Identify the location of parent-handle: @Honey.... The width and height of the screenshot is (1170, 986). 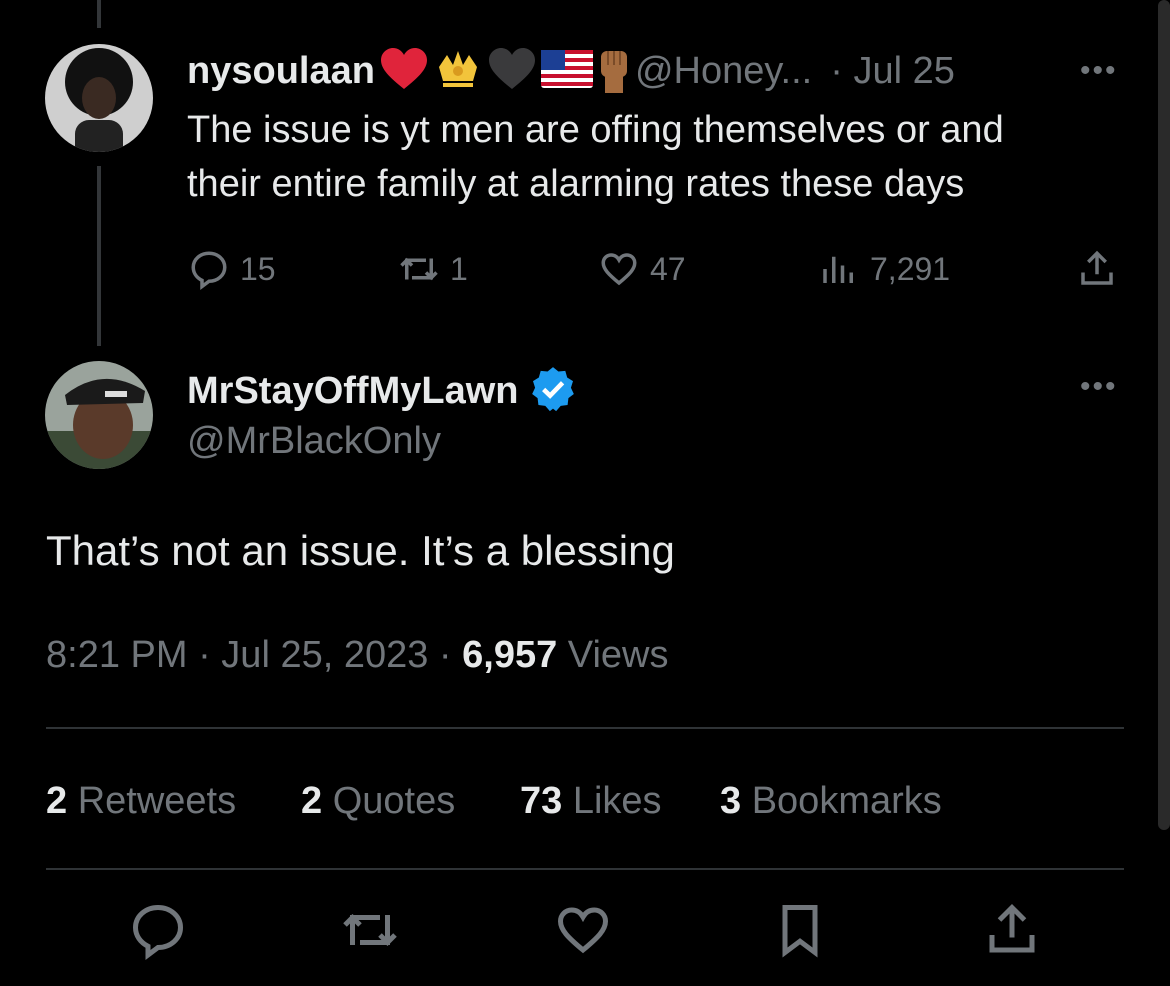
(723, 71).